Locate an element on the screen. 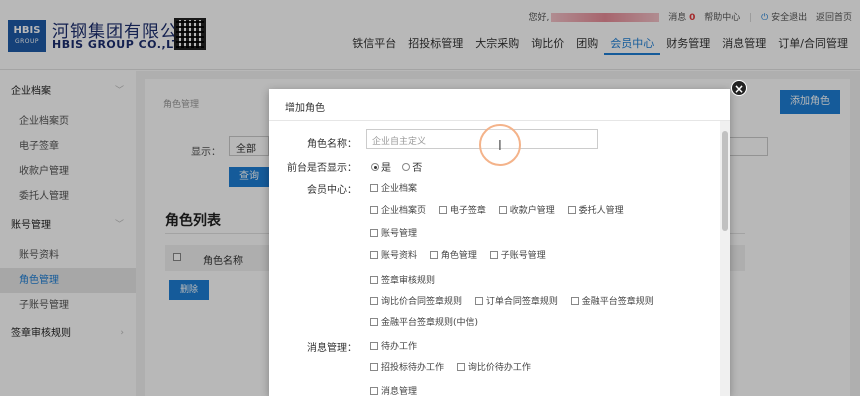 The image size is (860, 396). perm-checkbox: 子账号管理 is located at coordinates (517, 255).